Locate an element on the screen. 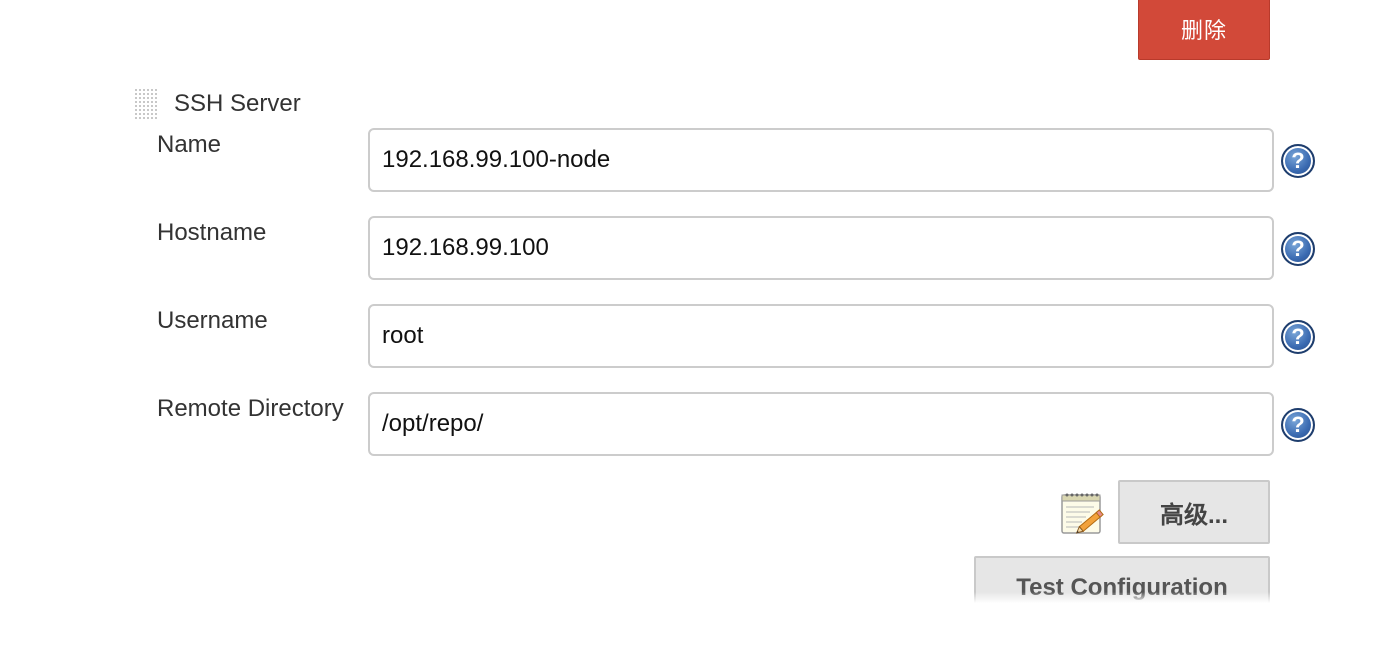 The height and width of the screenshot is (672, 1374). notepad-pencil-icon is located at coordinates (1083, 513).